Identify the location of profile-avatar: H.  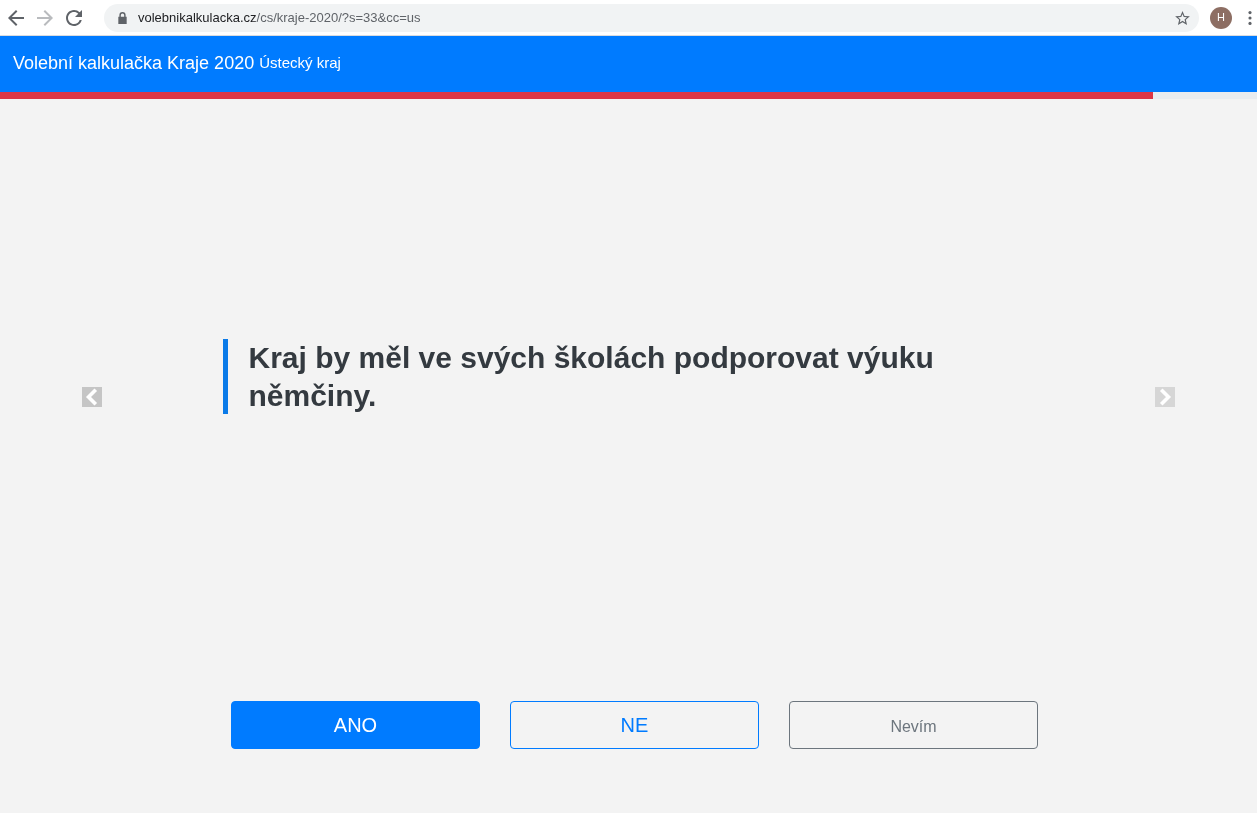
(1221, 17).